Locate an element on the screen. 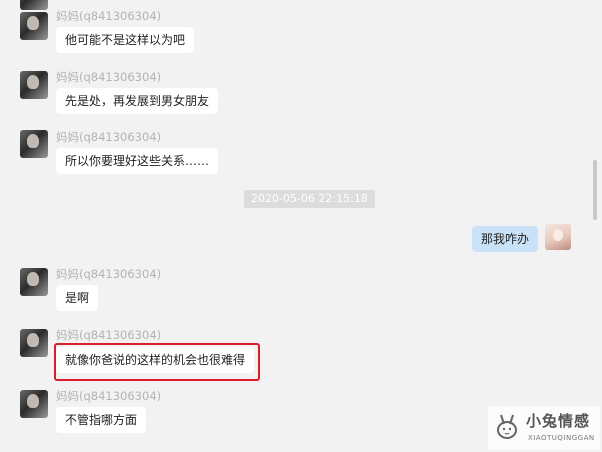 This screenshot has height=452, width=602. watermark-title: 小兔情感 is located at coordinates (558, 421).